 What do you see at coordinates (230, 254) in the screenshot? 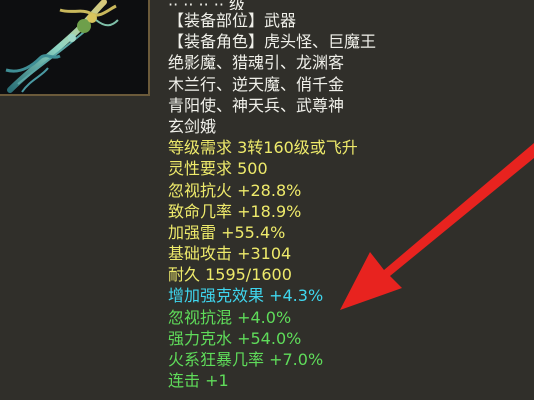
I see `tooltip-line: 基础攻击 +3104` at bounding box center [230, 254].